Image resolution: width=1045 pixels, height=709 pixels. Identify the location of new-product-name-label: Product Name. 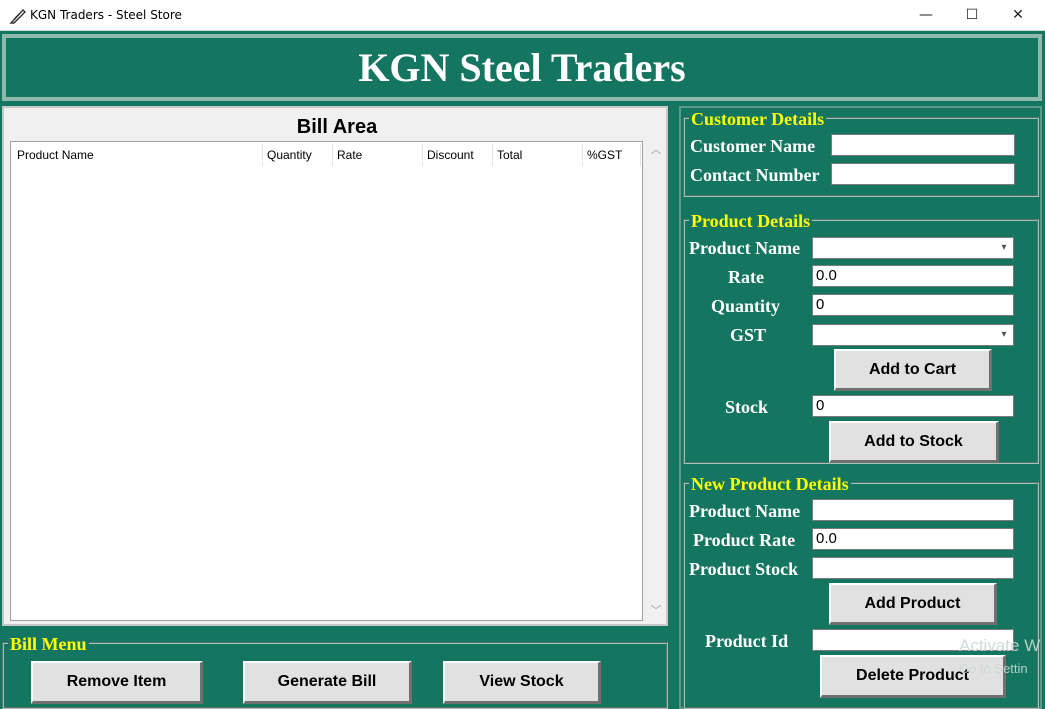
(745, 511).